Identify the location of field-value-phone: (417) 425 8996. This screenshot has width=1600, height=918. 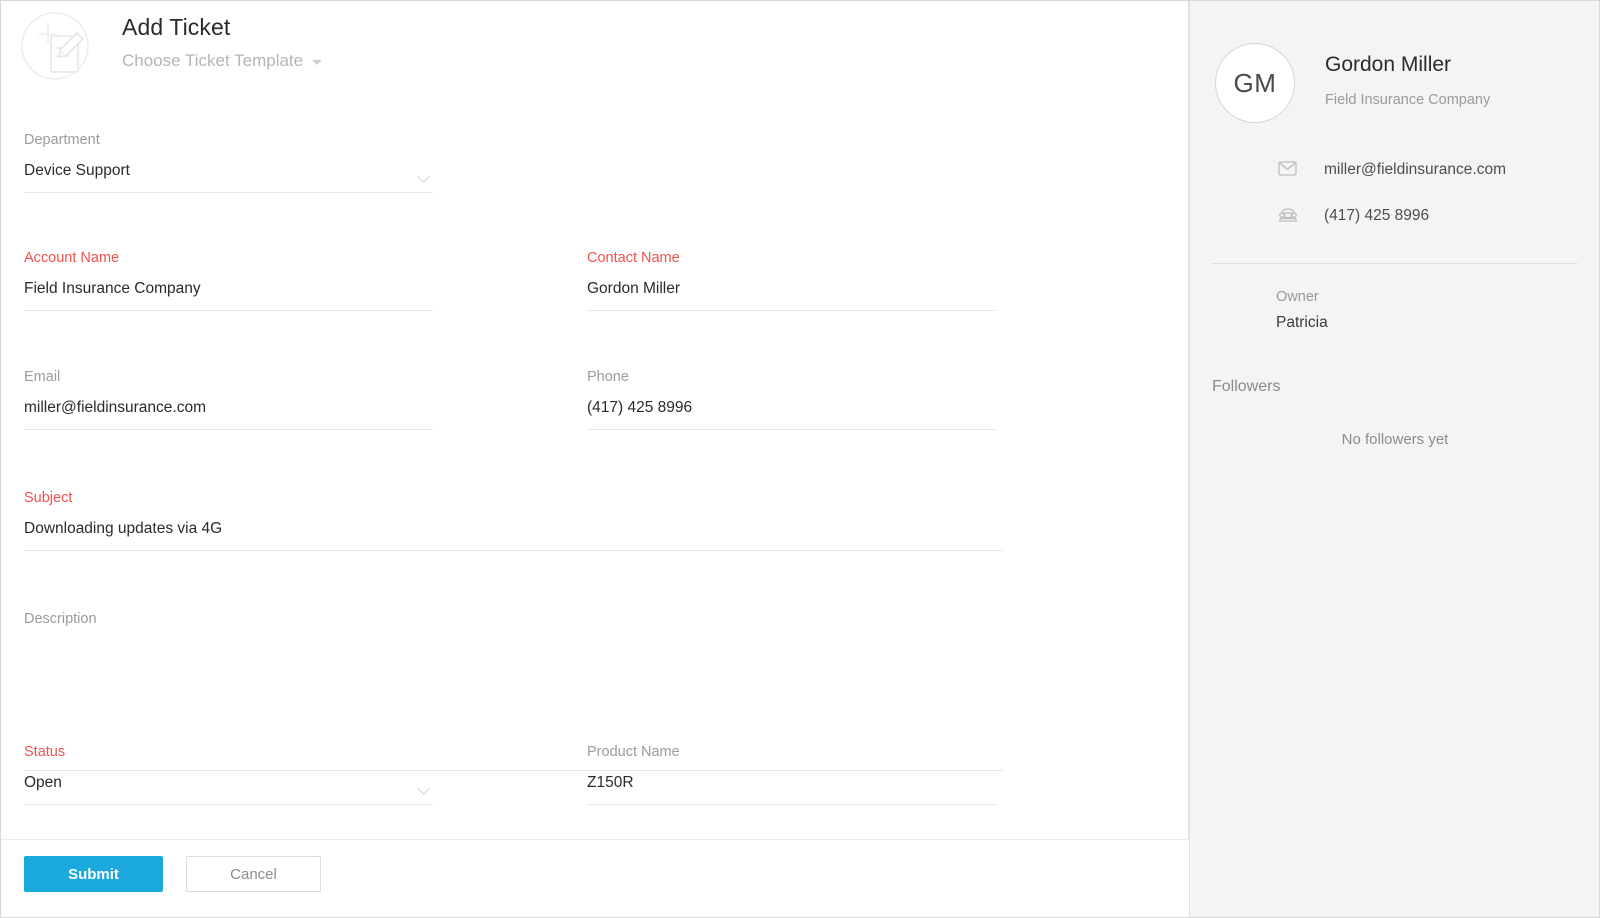
(640, 407).